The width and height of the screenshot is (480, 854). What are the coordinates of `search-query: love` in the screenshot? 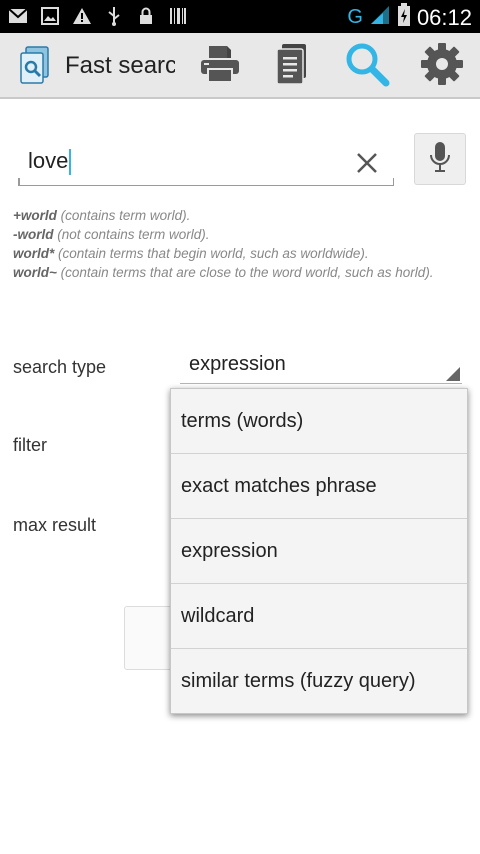 It's located at (48, 160).